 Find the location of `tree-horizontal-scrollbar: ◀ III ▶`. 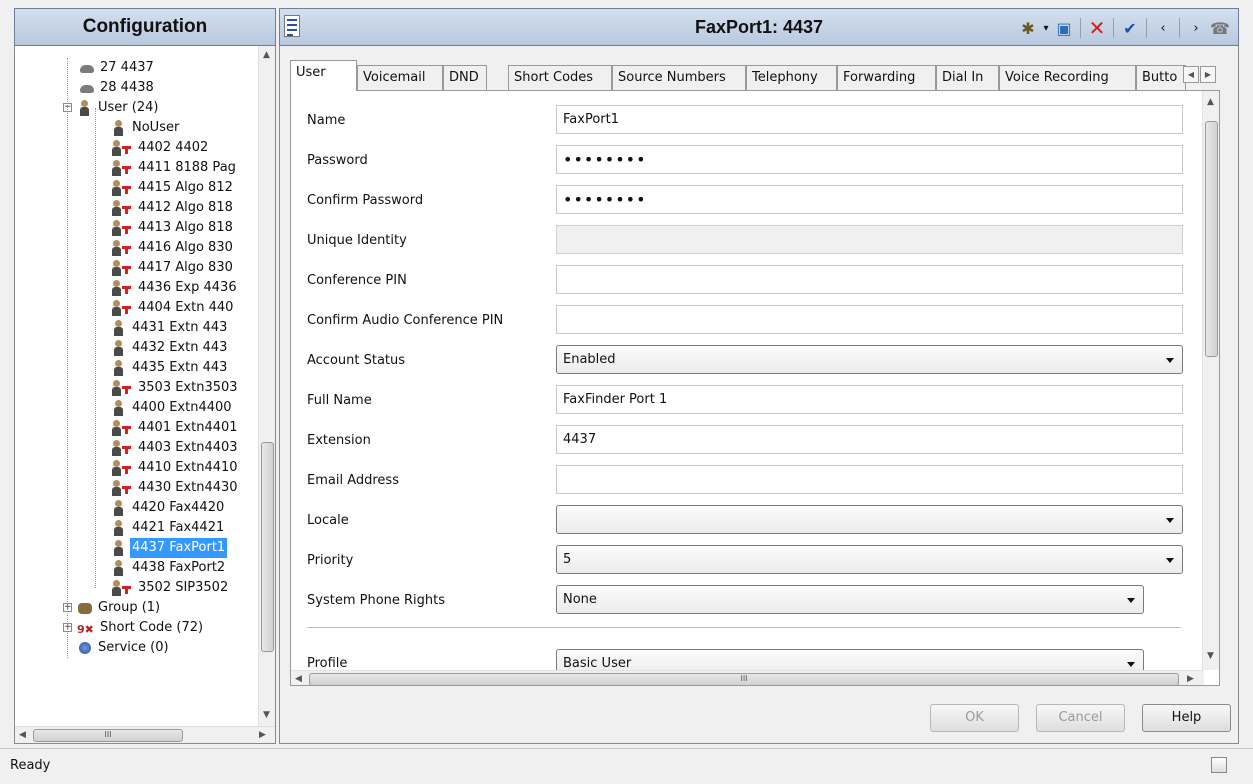

tree-horizontal-scrollbar: ◀ III ▶ is located at coordinates (145, 734).